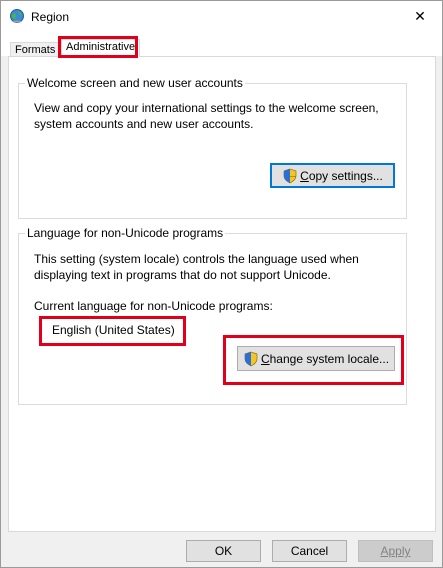 The height and width of the screenshot is (568, 443). Describe the element at coordinates (50, 17) in the screenshot. I see `window-title: Region` at that location.